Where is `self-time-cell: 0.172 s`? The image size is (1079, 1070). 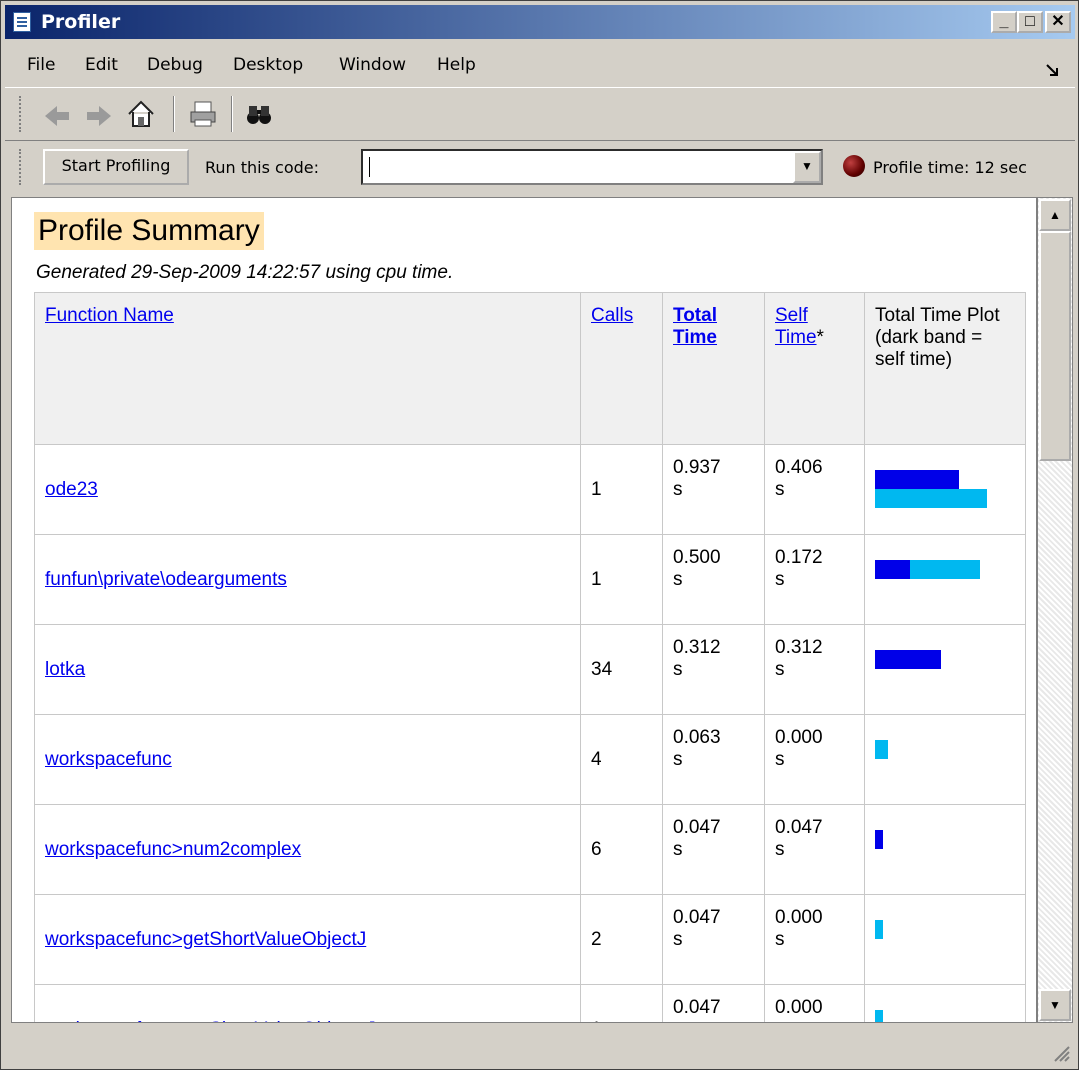
self-time-cell: 0.172 s is located at coordinates (814, 579).